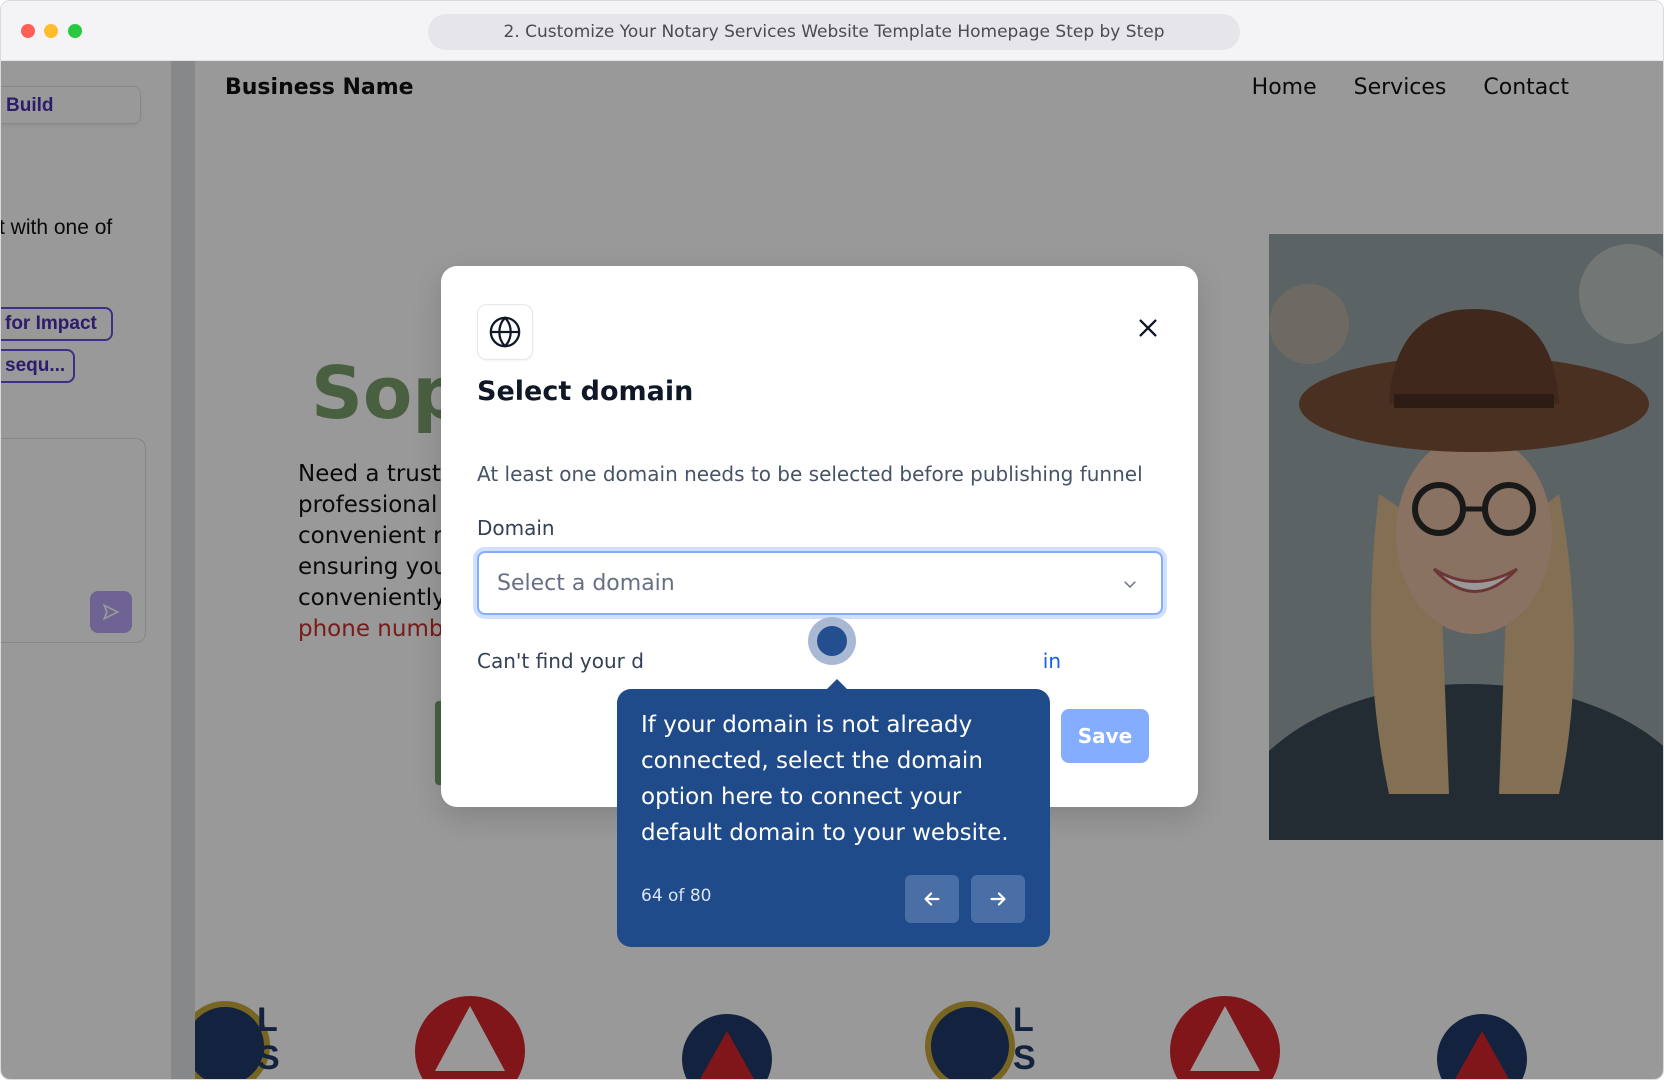 The height and width of the screenshot is (1080, 1664). What do you see at coordinates (51, 31) in the screenshot?
I see `minimize-window-button` at bounding box center [51, 31].